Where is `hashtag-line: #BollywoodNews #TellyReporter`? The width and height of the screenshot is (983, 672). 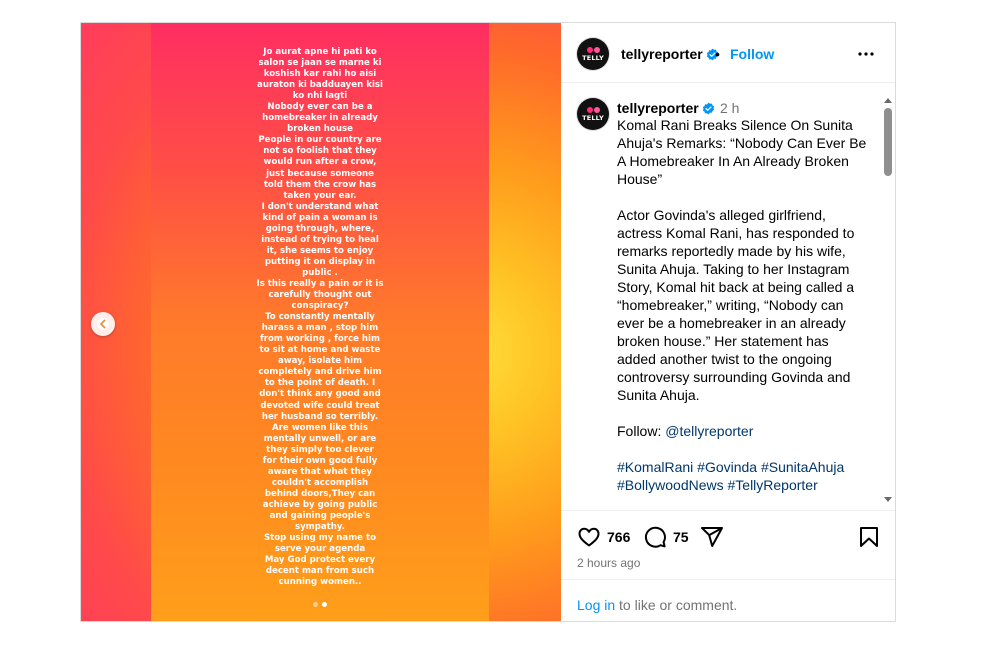 hashtag-line: #BollywoodNews #TellyReporter is located at coordinates (742, 485).